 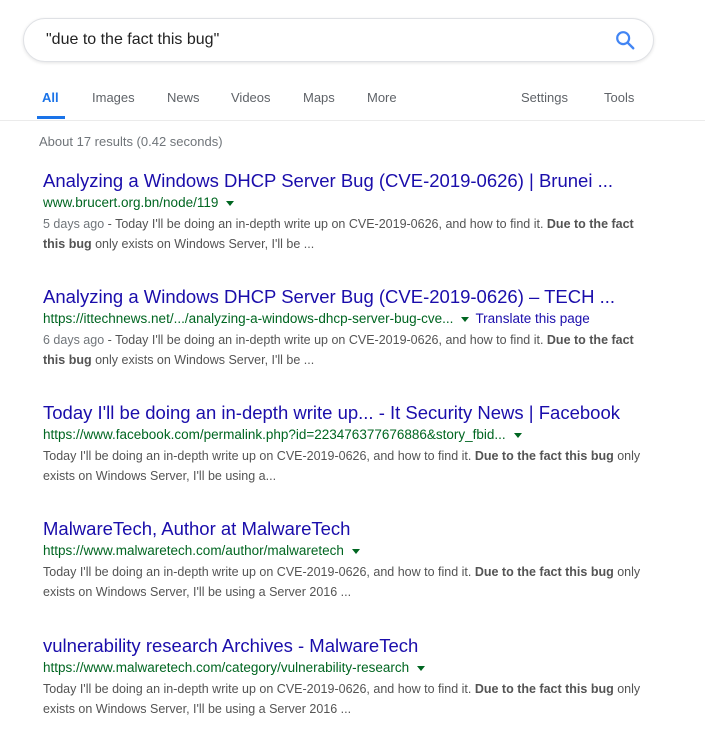 I want to click on tab-videos: Videos, so click(x=251, y=97).